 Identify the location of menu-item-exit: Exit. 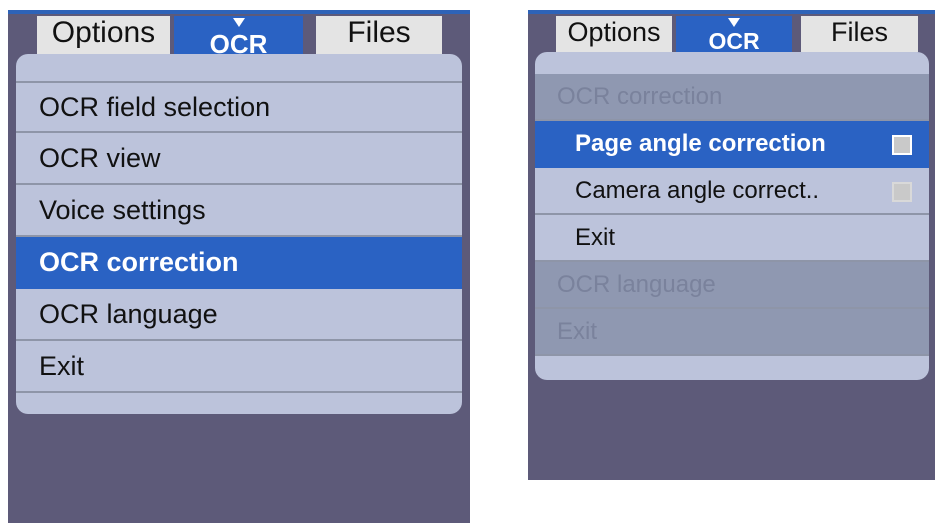
(239, 367).